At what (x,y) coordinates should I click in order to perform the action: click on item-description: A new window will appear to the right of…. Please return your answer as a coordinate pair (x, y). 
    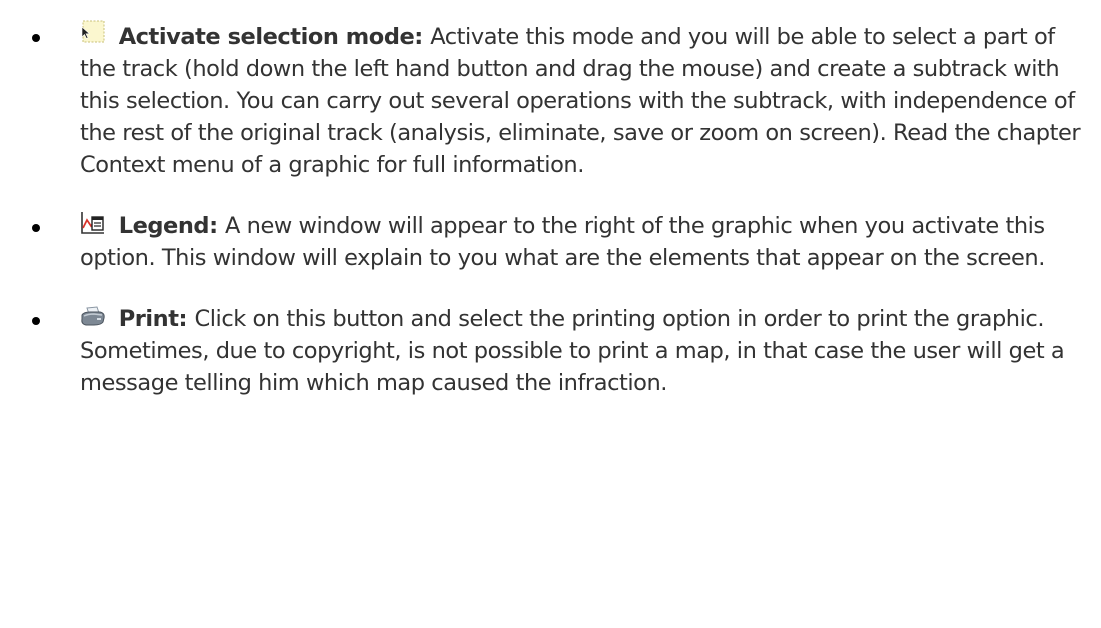
    Looking at the image, I should click on (562, 242).